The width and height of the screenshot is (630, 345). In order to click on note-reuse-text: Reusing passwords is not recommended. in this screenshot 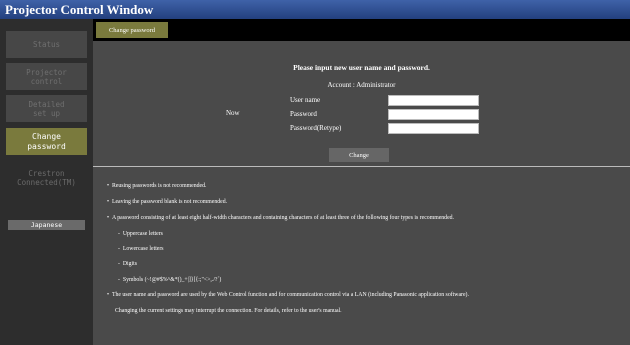, I will do `click(159, 186)`.